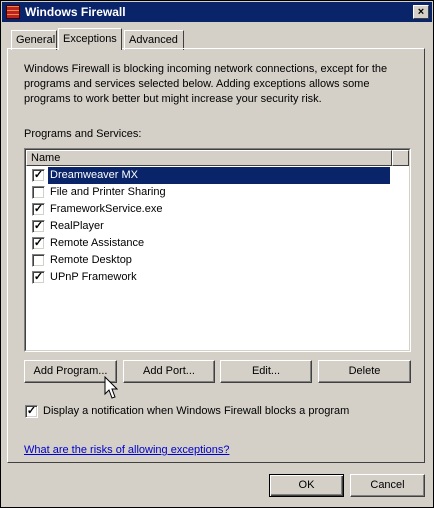  Describe the element at coordinates (210, 209) in the screenshot. I see `list-item: ✓ FrameworkService.exe` at that location.